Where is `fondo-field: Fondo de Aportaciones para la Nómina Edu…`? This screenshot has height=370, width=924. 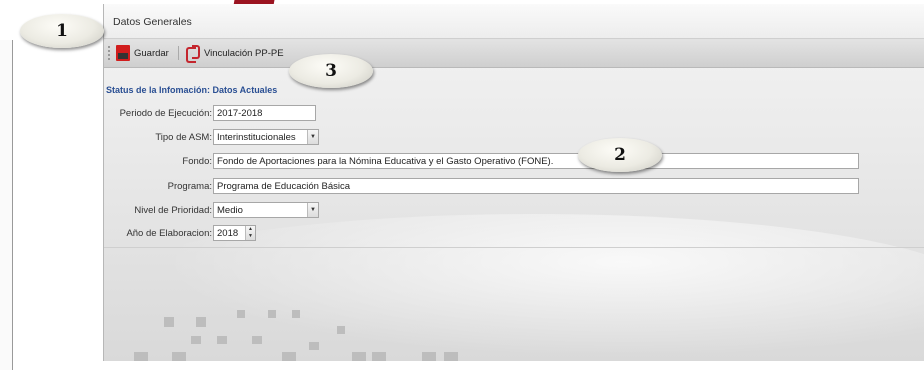
fondo-field: Fondo de Aportaciones para la Nómina Edu… is located at coordinates (536, 161).